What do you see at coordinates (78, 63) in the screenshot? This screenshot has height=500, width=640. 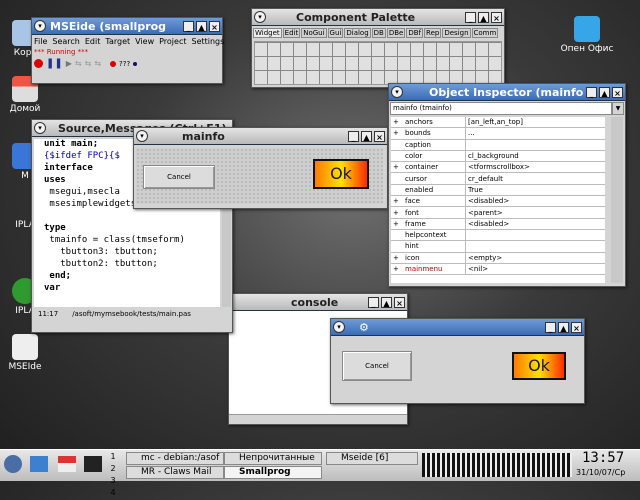 I see `step-icon: ⇆` at bounding box center [78, 63].